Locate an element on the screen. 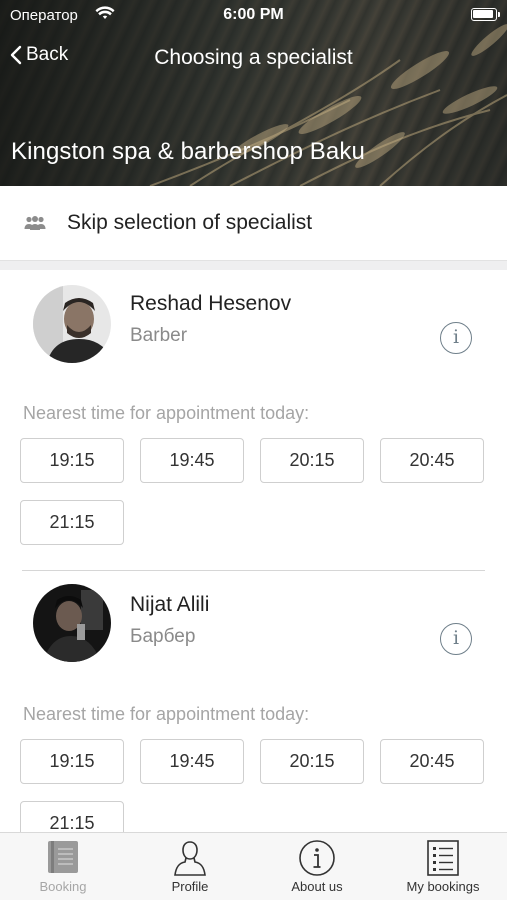 This screenshot has height=900, width=507. list-icon is located at coordinates (443, 858).